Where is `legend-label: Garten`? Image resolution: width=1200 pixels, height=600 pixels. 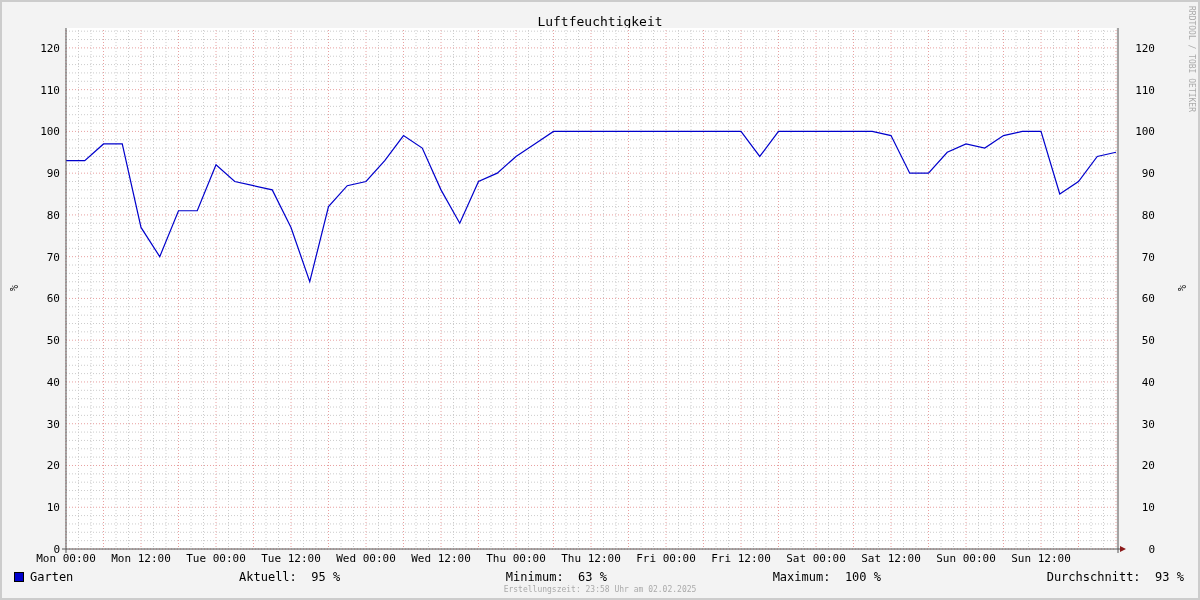 legend-label: Garten is located at coordinates (52, 577).